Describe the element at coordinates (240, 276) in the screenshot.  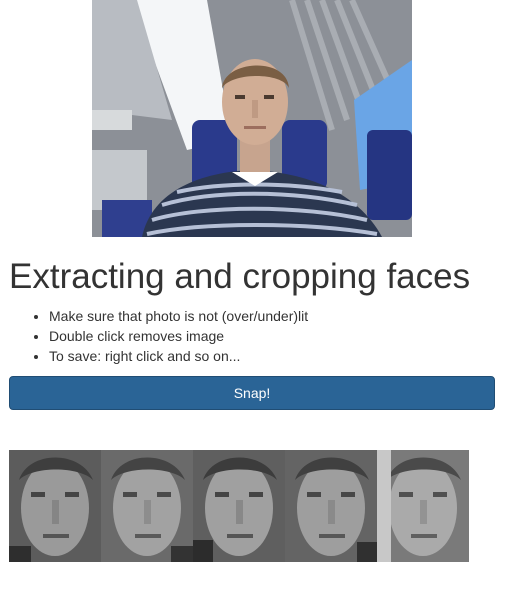
I see `page-title: Extracting and cropping faces` at that location.